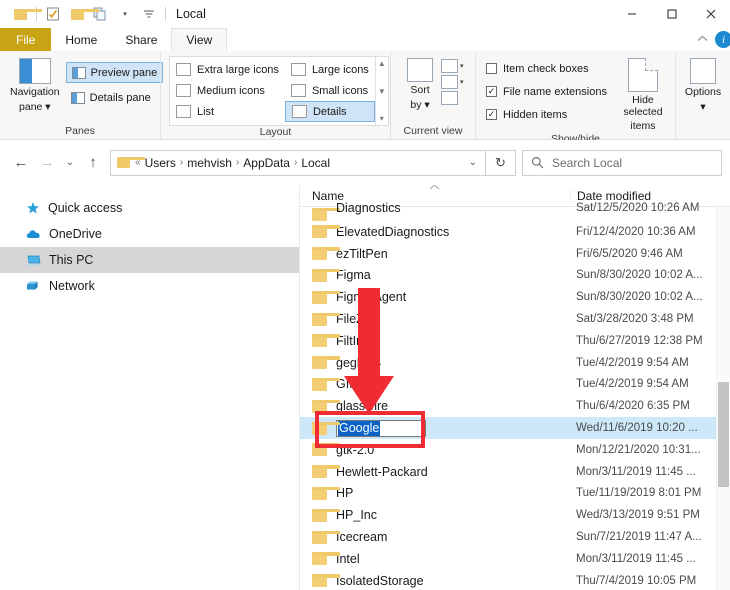 The image size is (730, 590). Describe the element at coordinates (356, 515) in the screenshot. I see `file-name-label: HP_Inc` at that location.